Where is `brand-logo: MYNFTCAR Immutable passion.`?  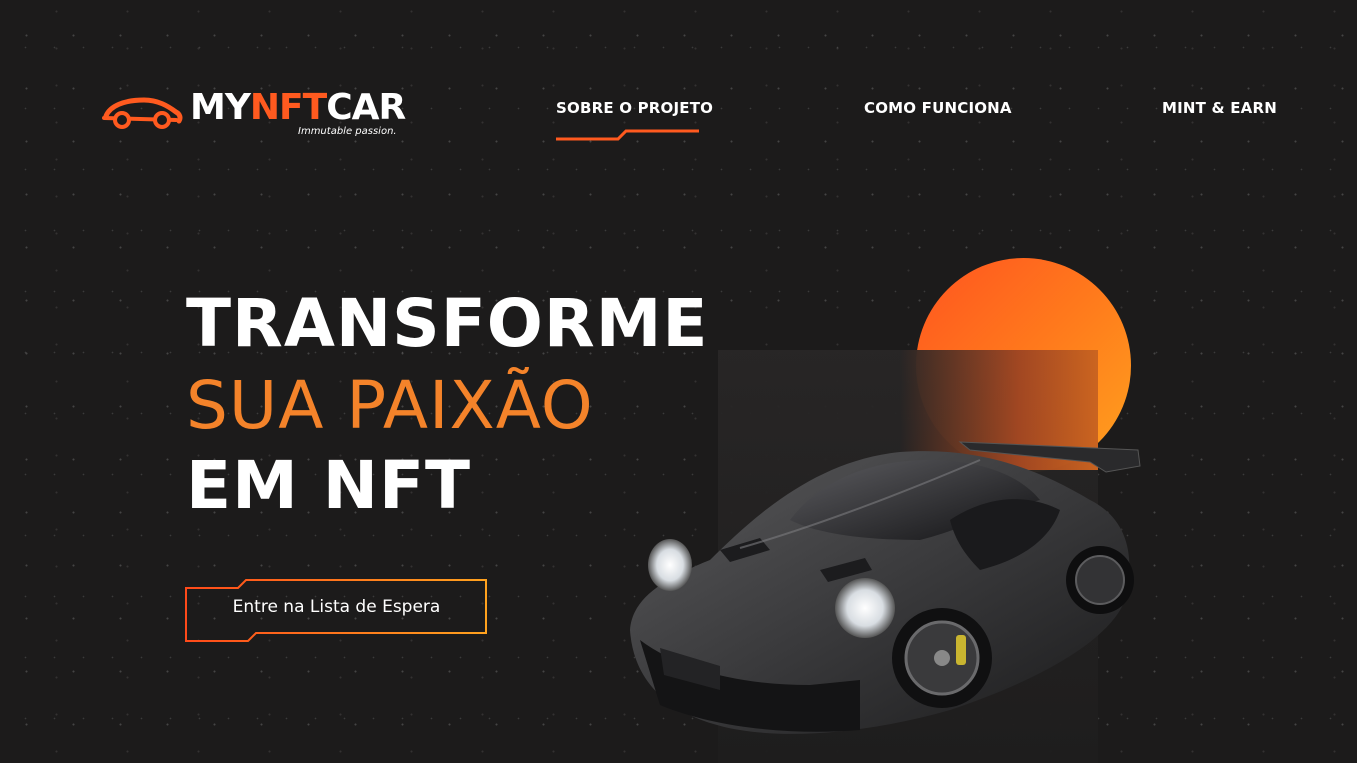 brand-logo: MYNFTCAR Immutable passion. is located at coordinates (253, 115).